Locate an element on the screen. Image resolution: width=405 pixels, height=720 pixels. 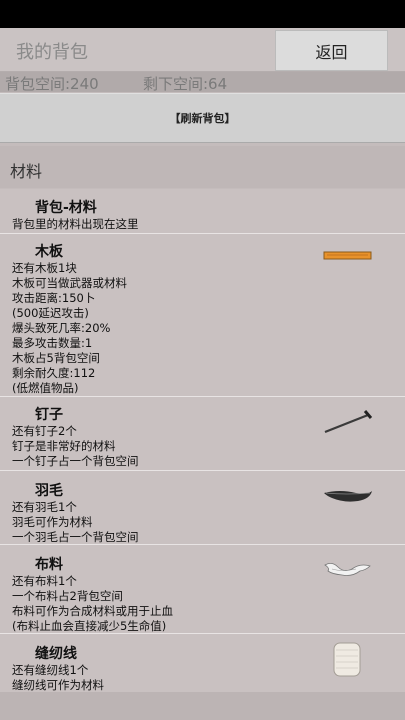
item-name: 木板 is located at coordinates (49, 252).